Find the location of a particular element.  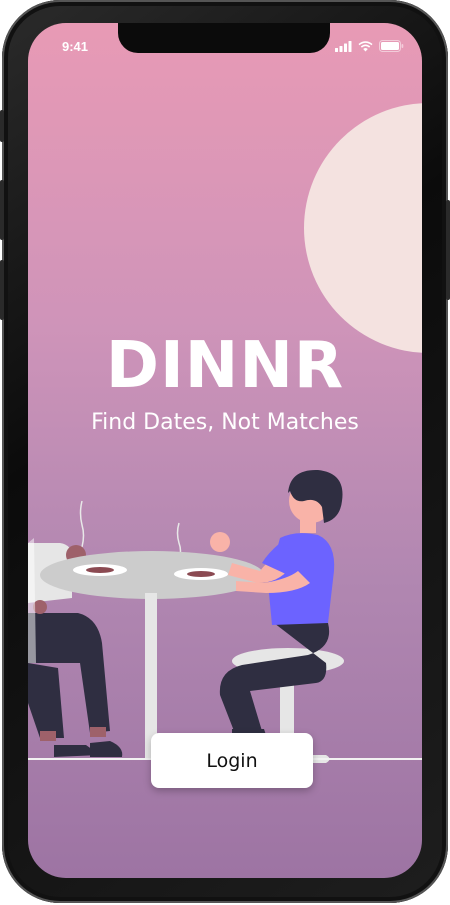

volume-down-button is located at coordinates (2, 290).